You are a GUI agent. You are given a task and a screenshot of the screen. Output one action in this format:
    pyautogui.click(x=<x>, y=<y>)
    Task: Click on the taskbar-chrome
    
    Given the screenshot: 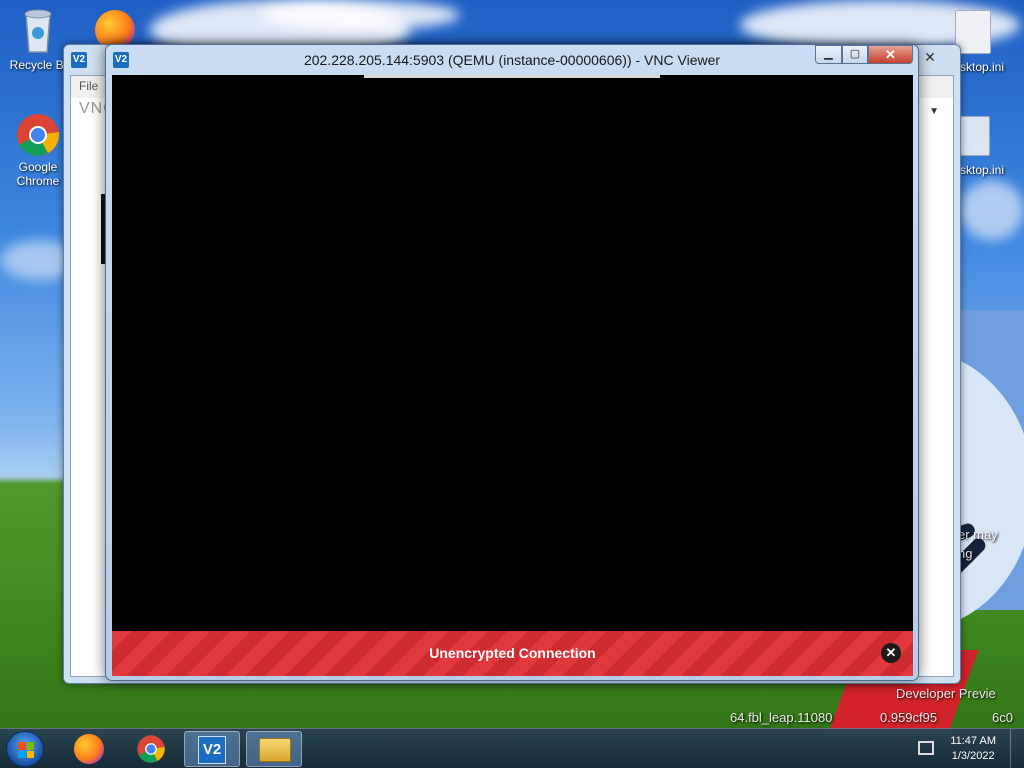 What is the action you would take?
    pyautogui.click(x=151, y=749)
    